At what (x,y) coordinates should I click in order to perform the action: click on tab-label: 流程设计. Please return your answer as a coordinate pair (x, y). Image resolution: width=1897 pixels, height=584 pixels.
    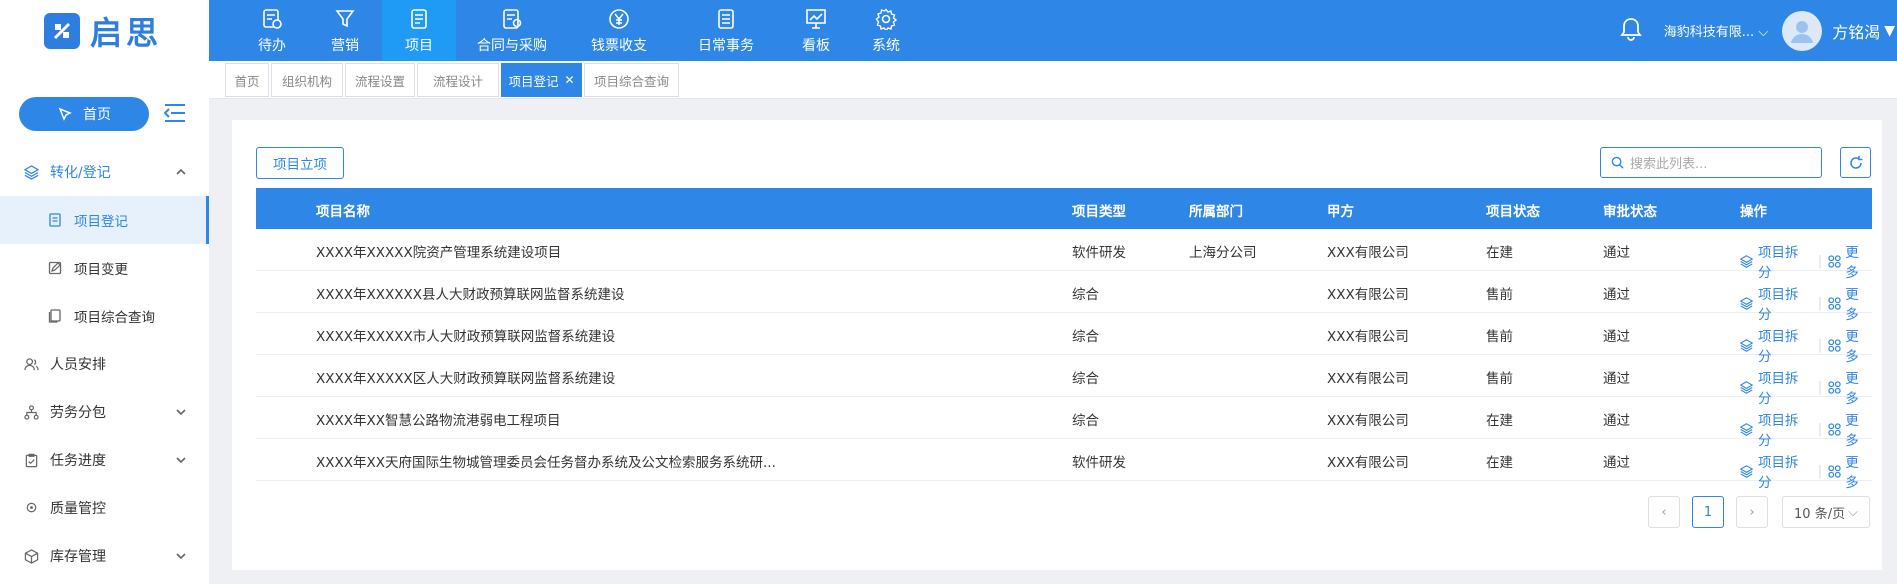
    Looking at the image, I should click on (457, 81).